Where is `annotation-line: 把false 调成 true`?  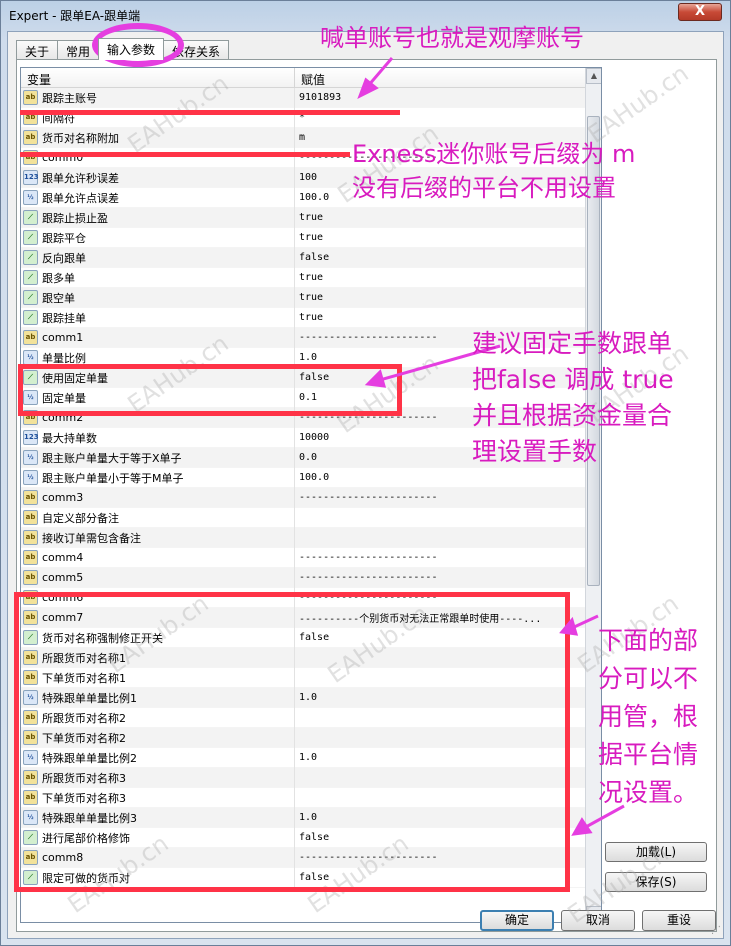 annotation-line: 把false 调成 true is located at coordinates (573, 379).